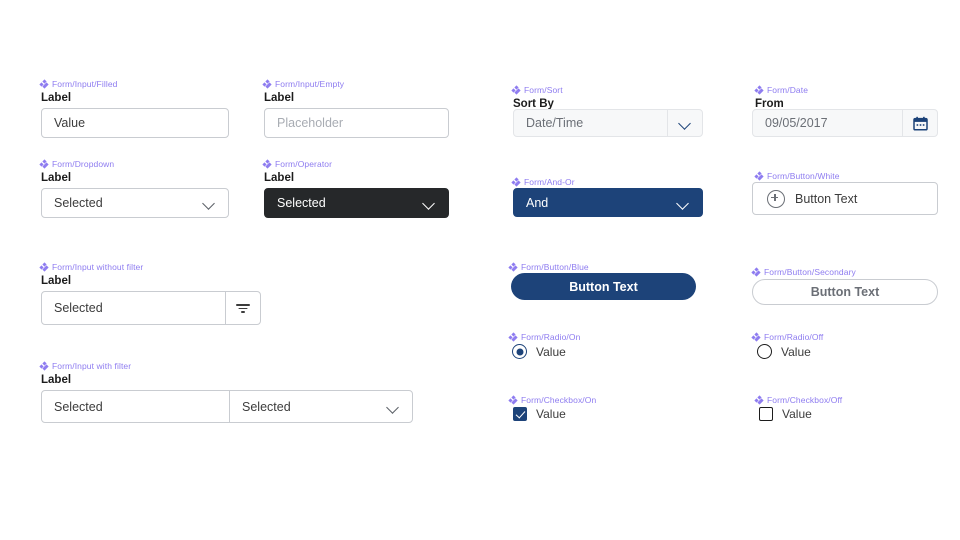  I want to click on and-or-value: And, so click(537, 202).